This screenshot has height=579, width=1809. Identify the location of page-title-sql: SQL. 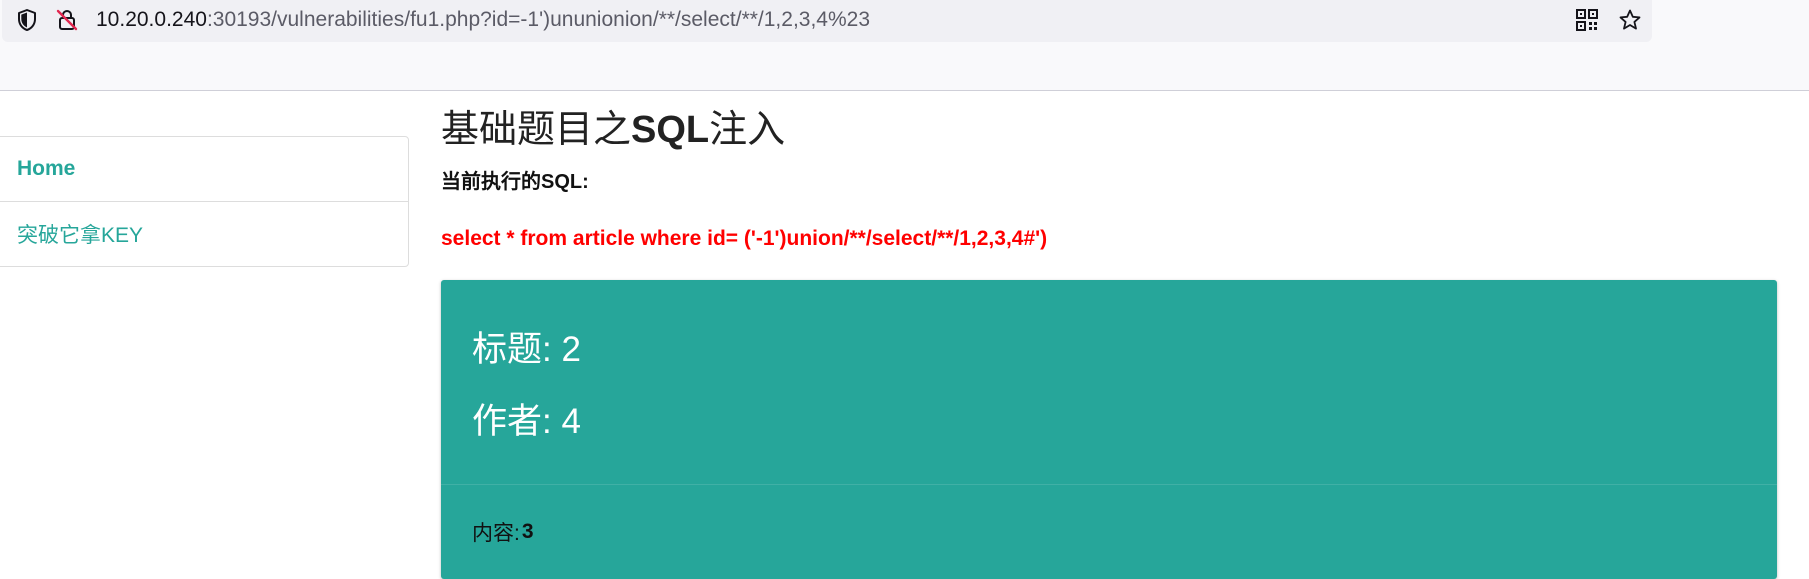
(670, 130).